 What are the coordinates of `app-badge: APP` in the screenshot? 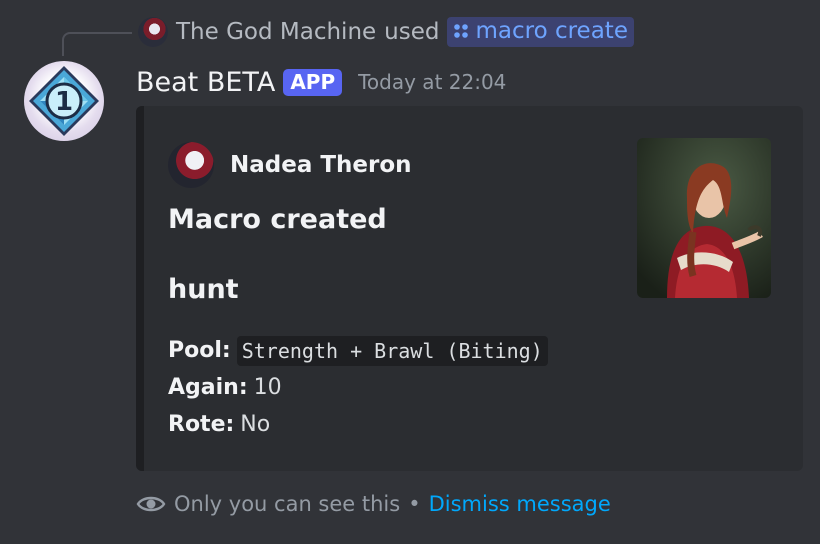 It's located at (313, 82).